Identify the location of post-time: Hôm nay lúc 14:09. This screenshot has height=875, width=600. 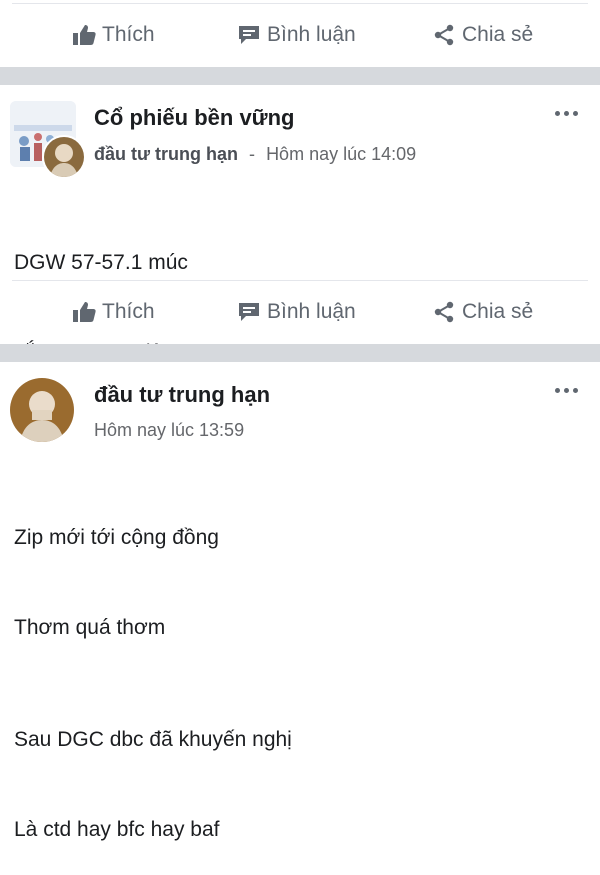
(341, 154).